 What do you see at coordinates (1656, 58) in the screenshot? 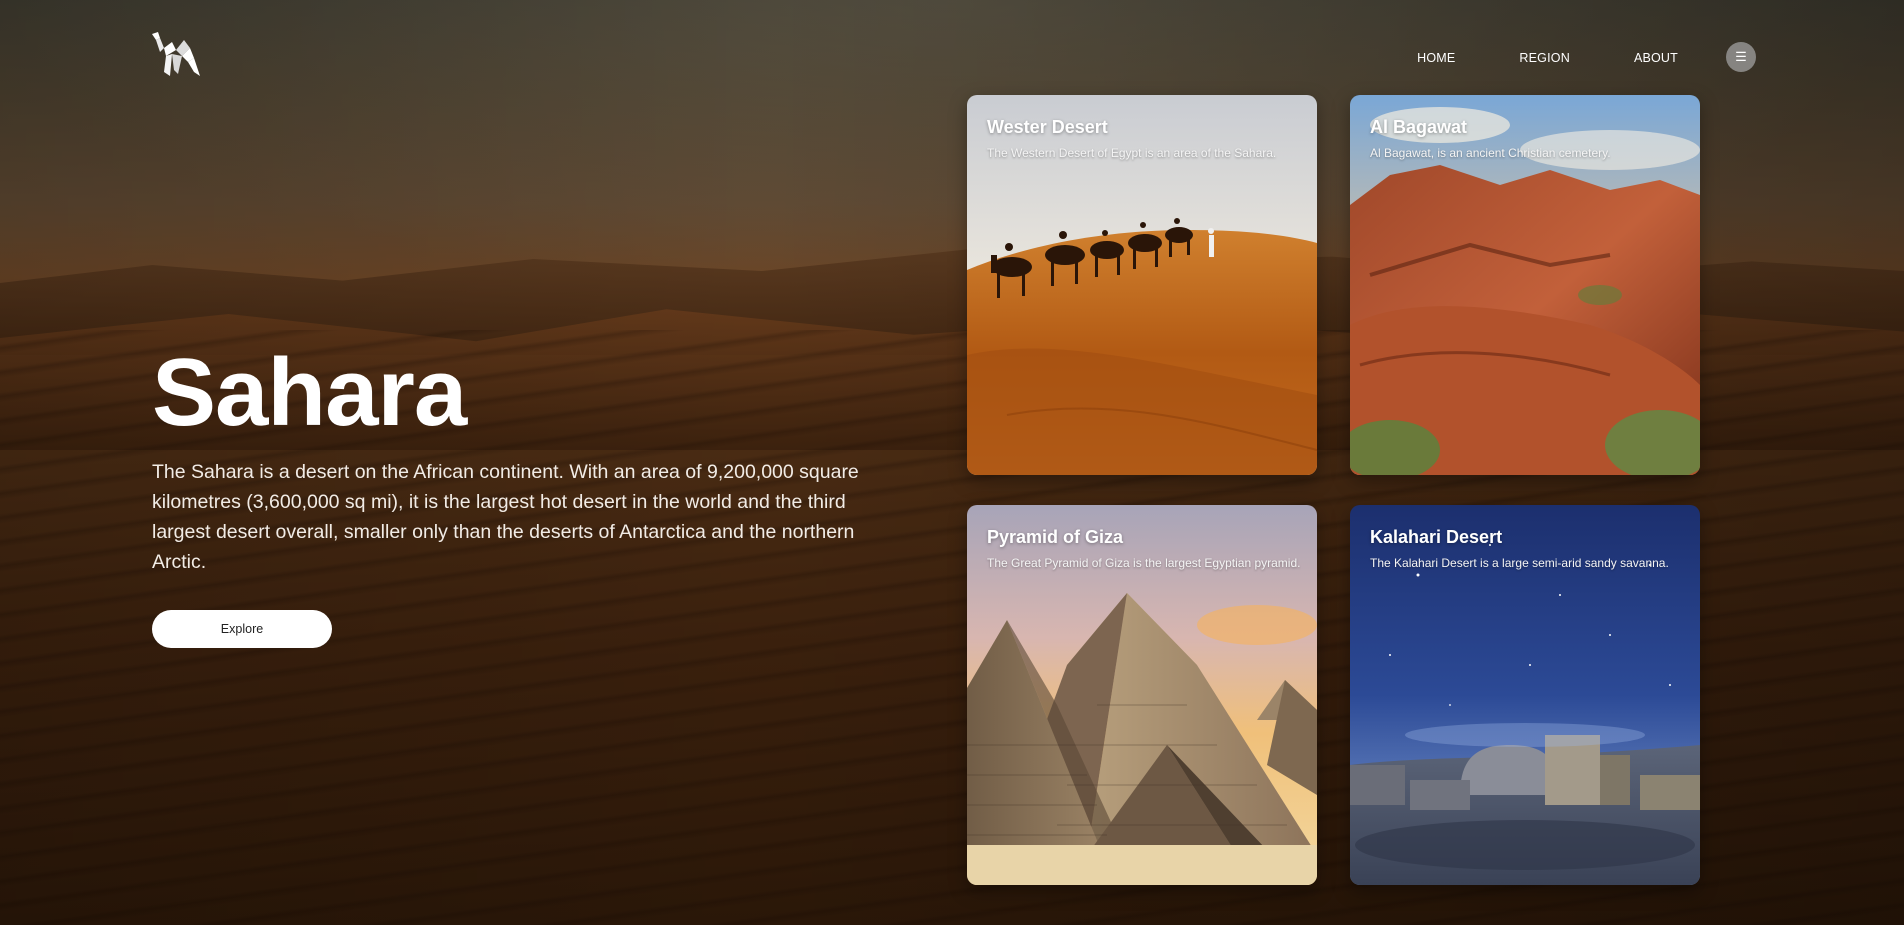
I see `nav-about-link: ABOUT` at bounding box center [1656, 58].